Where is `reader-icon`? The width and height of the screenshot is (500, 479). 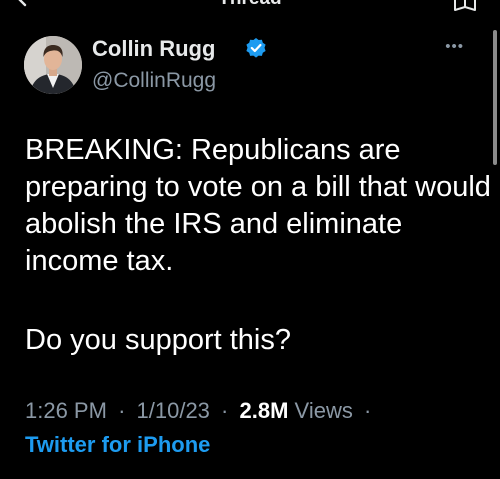 reader-icon is located at coordinates (465, 6).